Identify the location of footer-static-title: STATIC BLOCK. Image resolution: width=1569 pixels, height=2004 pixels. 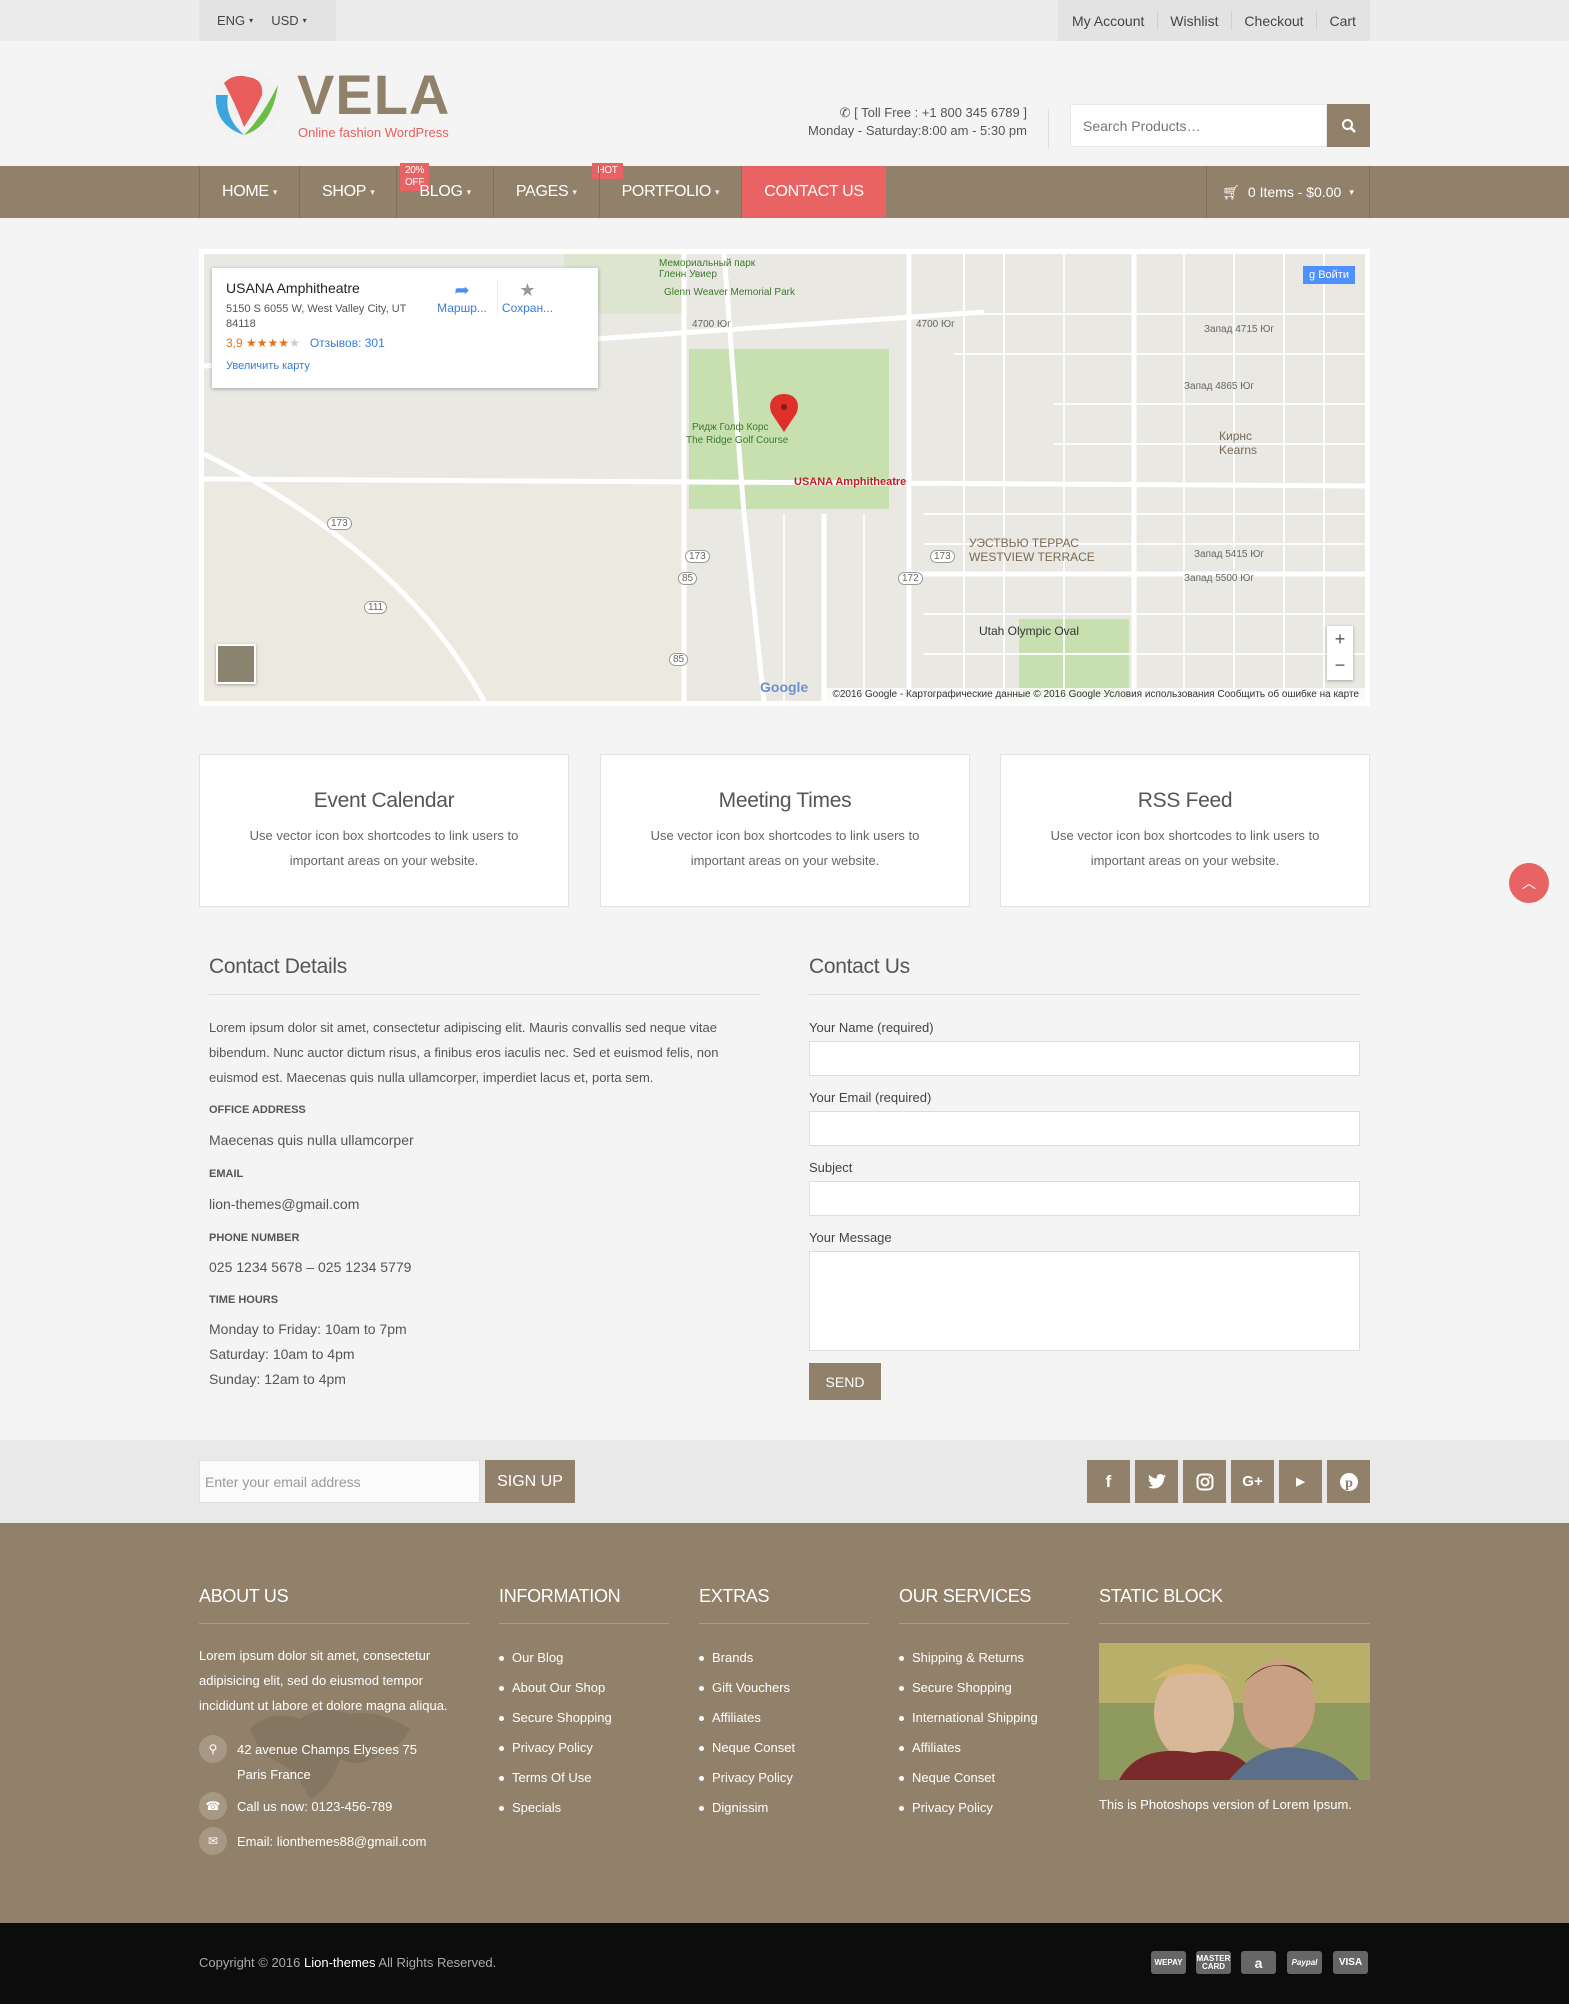
(1161, 1596).